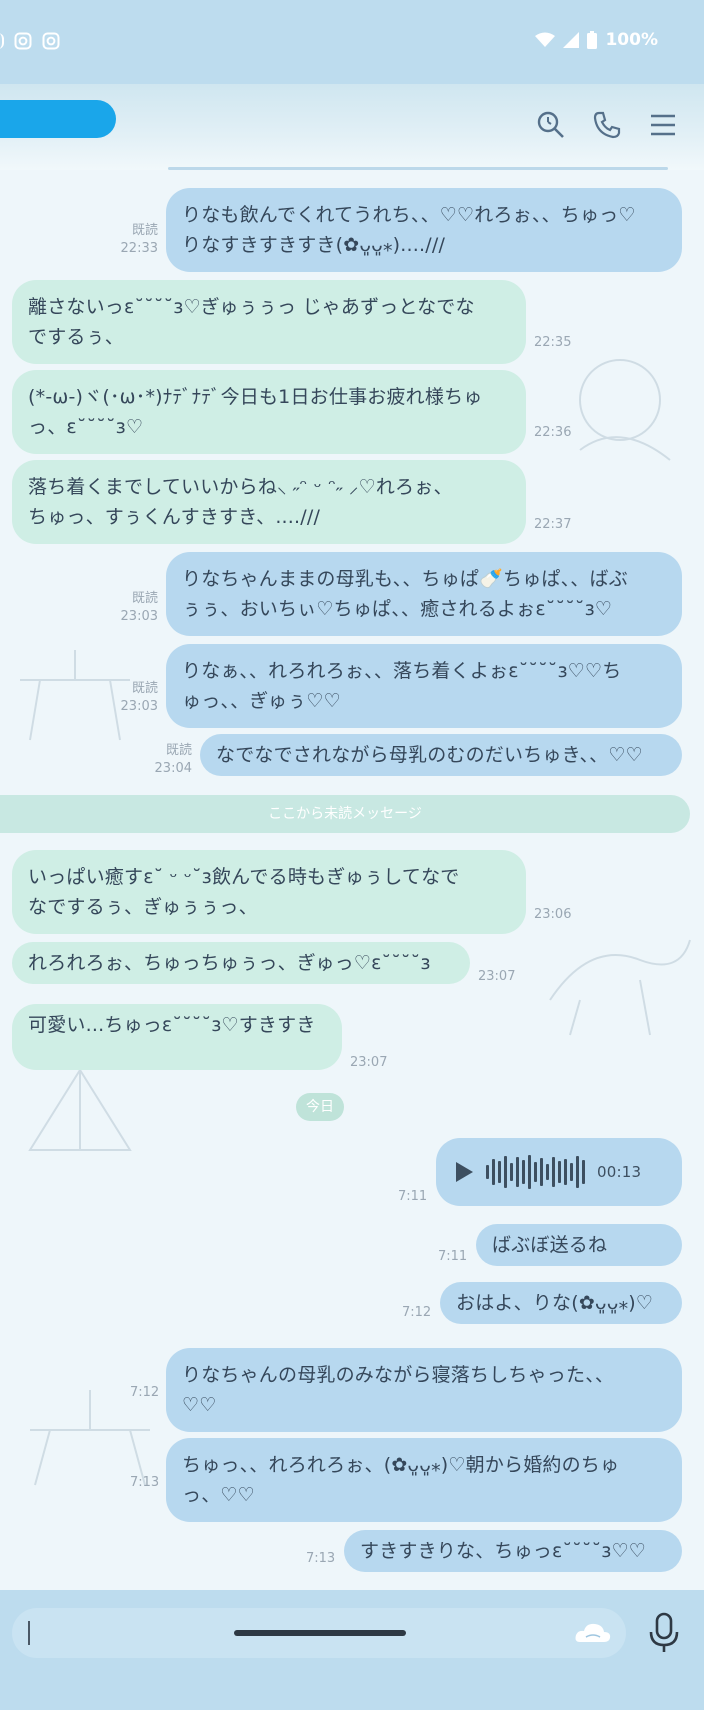 This screenshot has width=704, height=1710. Describe the element at coordinates (269, 322) in the screenshot. I see `message-bubble: 離さないっɛ˘˘˘˘ɜ♡ぎゅぅぅっ じゃあずっとなでな でするぅ、` at that location.